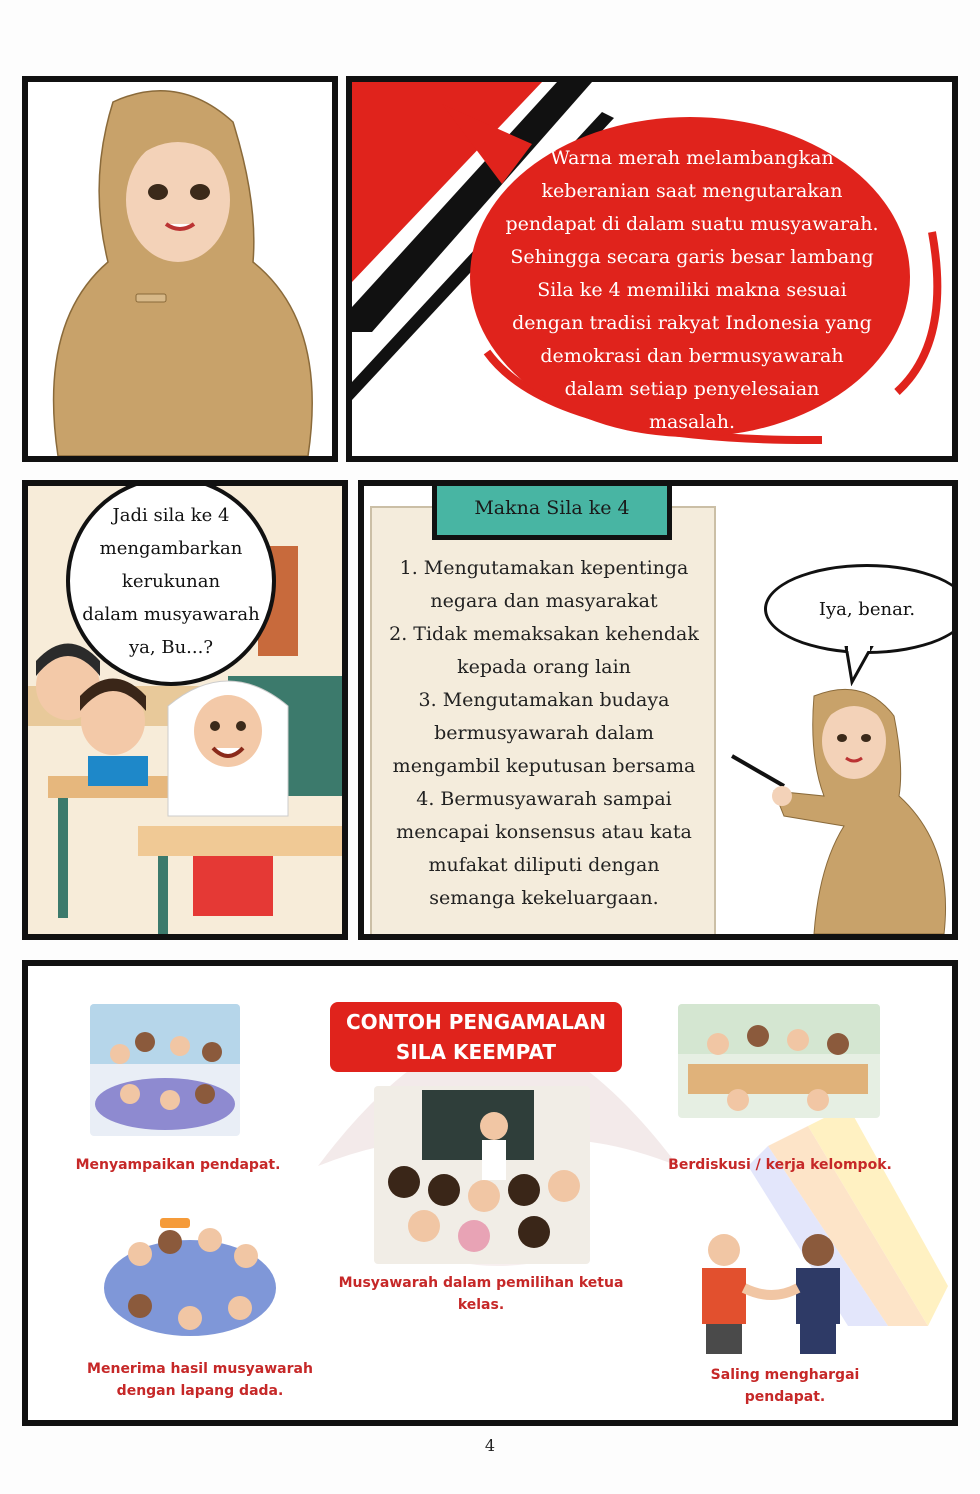 The width and height of the screenshot is (980, 1494). What do you see at coordinates (544, 766) in the screenshot?
I see `list-line: mengambil keputusan bersama` at bounding box center [544, 766].